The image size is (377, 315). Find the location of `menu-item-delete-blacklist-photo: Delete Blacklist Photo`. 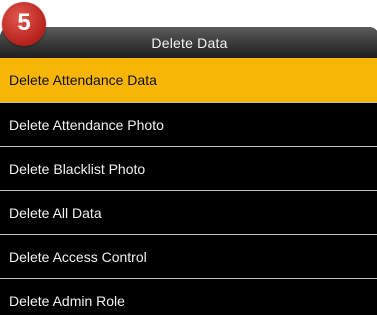

menu-item-delete-blacklist-photo: Delete Blacklist Photo is located at coordinates (188, 169).